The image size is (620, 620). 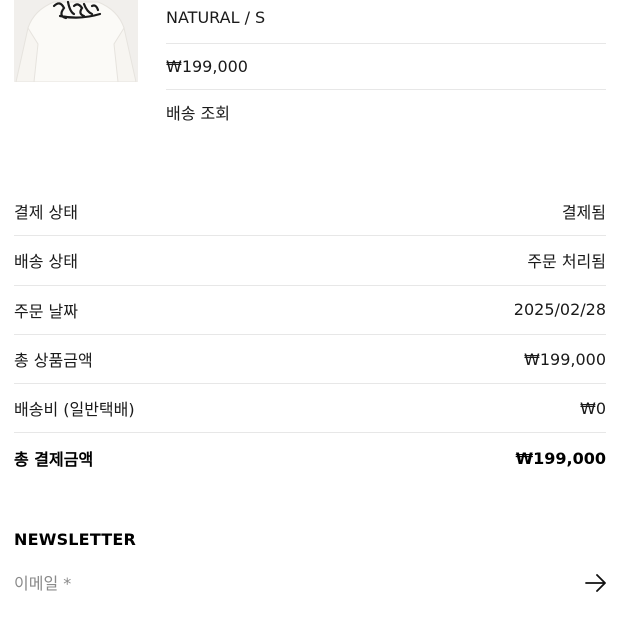 I want to click on hoodie-image, so click(x=76, y=41).